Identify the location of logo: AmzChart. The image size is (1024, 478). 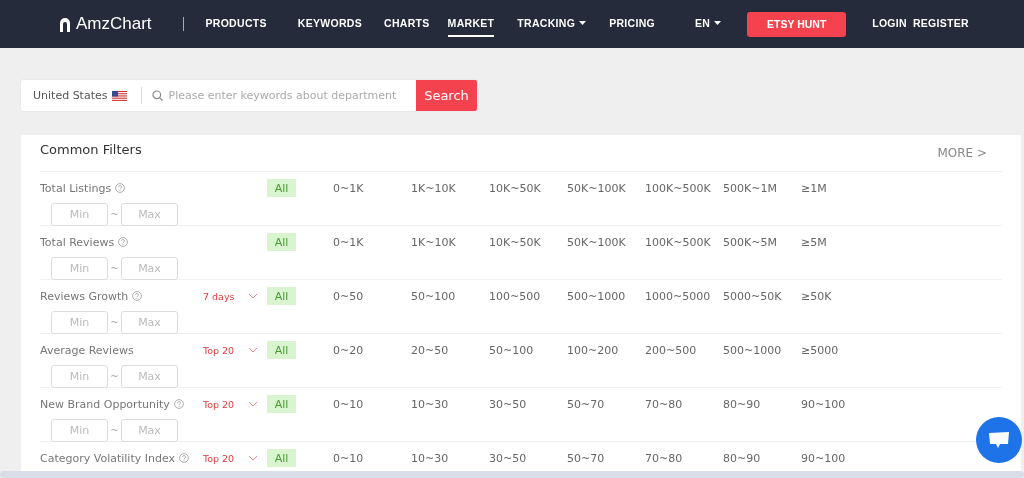
(105, 24).